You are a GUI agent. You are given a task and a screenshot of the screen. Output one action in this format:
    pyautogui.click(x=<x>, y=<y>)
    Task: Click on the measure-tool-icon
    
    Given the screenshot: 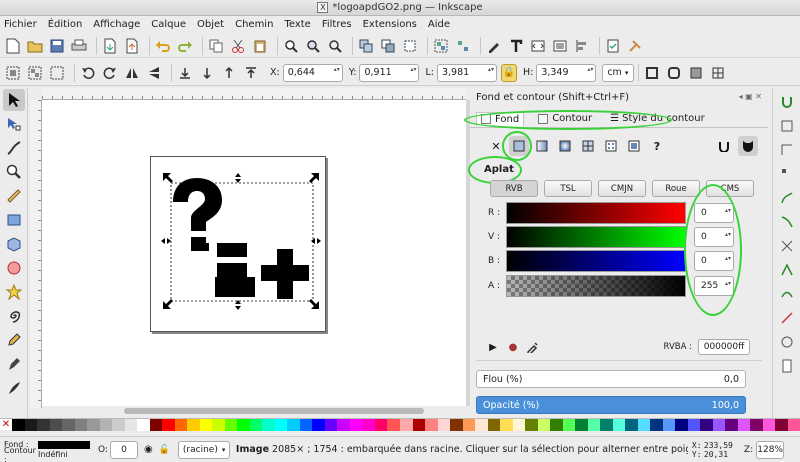 What is the action you would take?
    pyautogui.click(x=14, y=196)
    